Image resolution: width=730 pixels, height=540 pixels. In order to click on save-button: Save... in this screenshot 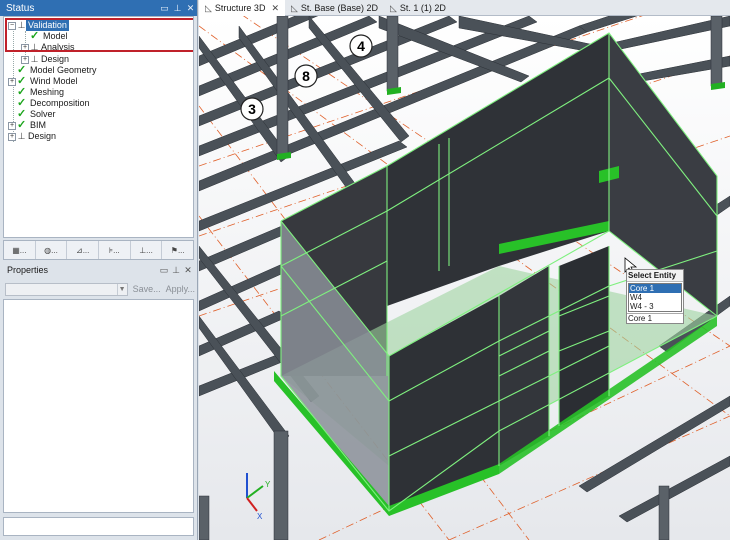, I will do `click(147, 289)`.